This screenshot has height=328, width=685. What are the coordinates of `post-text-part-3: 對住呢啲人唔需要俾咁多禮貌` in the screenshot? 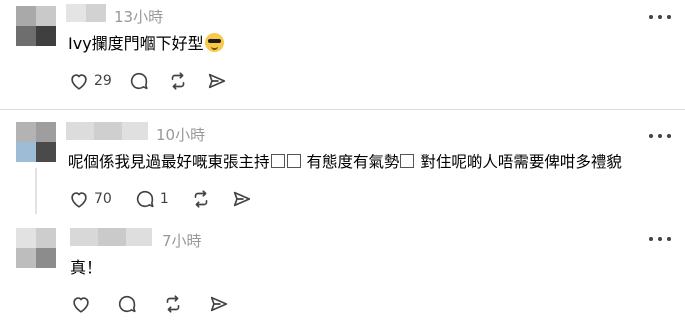 It's located at (518, 162).